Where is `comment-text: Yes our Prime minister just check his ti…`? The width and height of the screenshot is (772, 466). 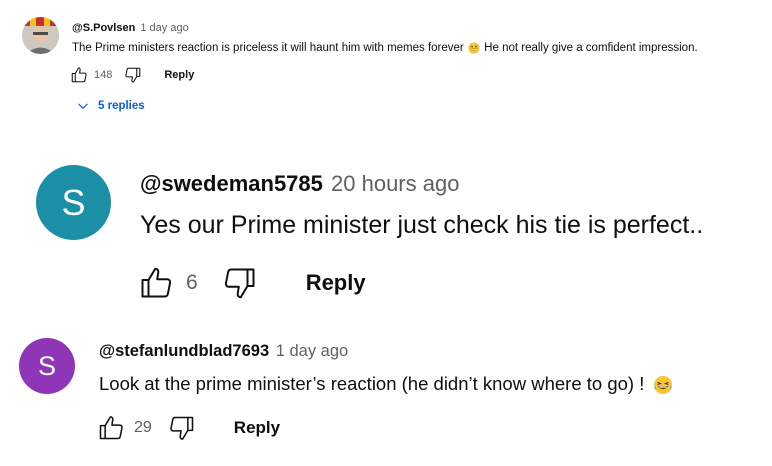
comment-text: Yes our Prime minister just check his ti… is located at coordinates (422, 225).